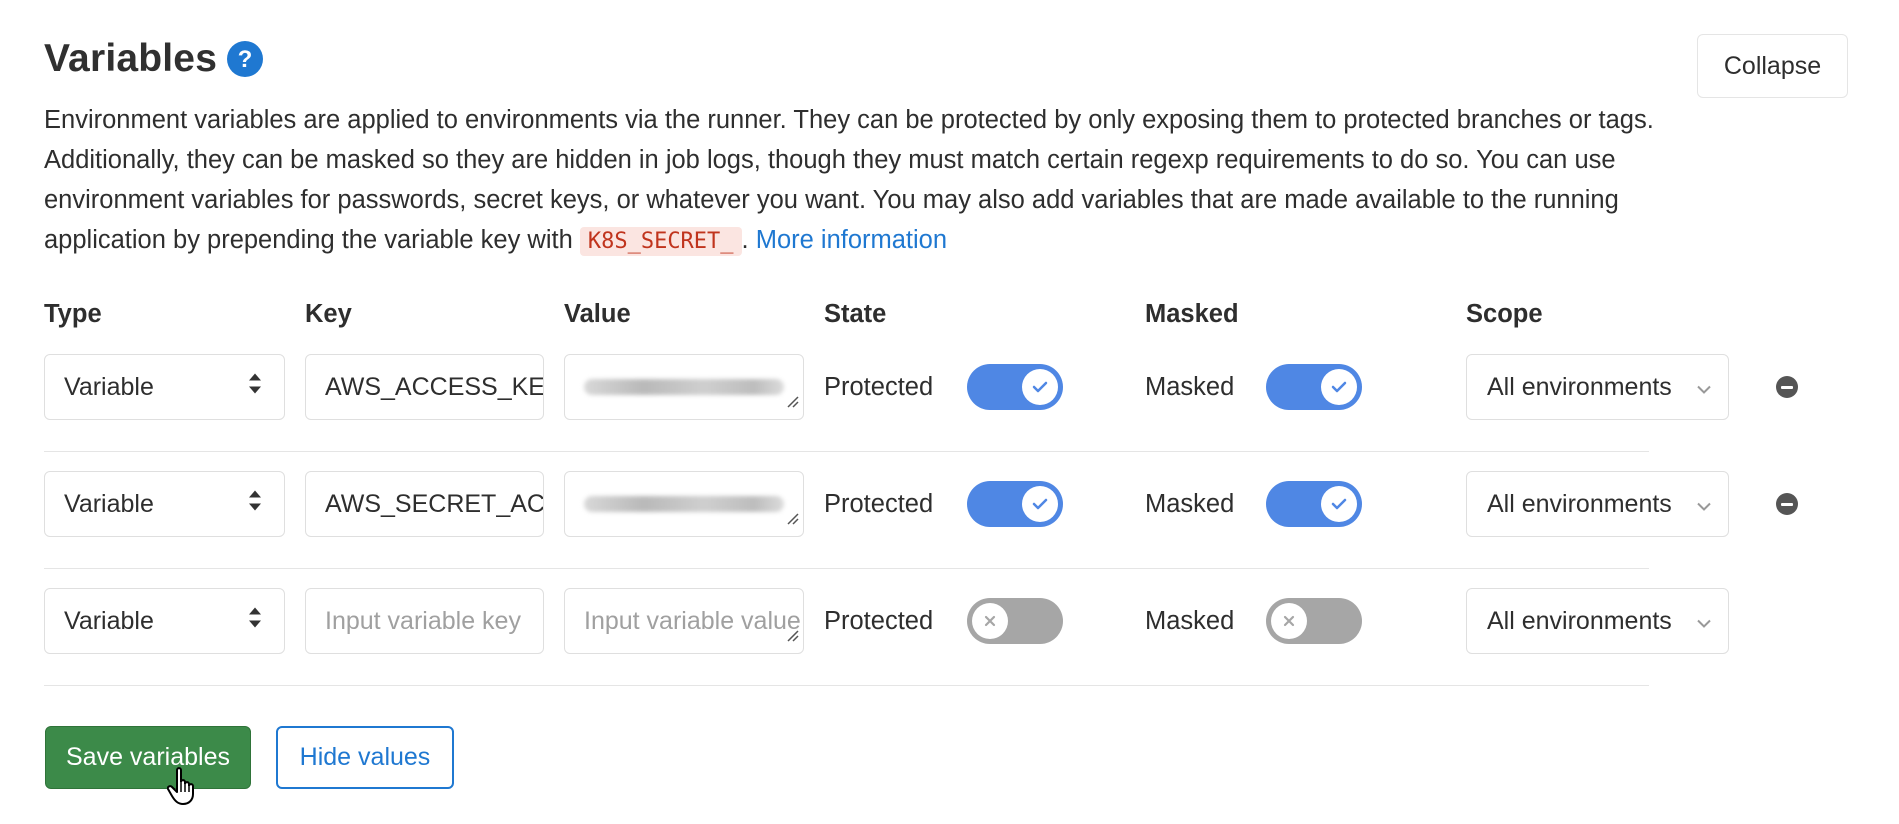 The image size is (1899, 824). What do you see at coordinates (692, 620) in the screenshot?
I see `variable-value-placeholder: Input variable value` at bounding box center [692, 620].